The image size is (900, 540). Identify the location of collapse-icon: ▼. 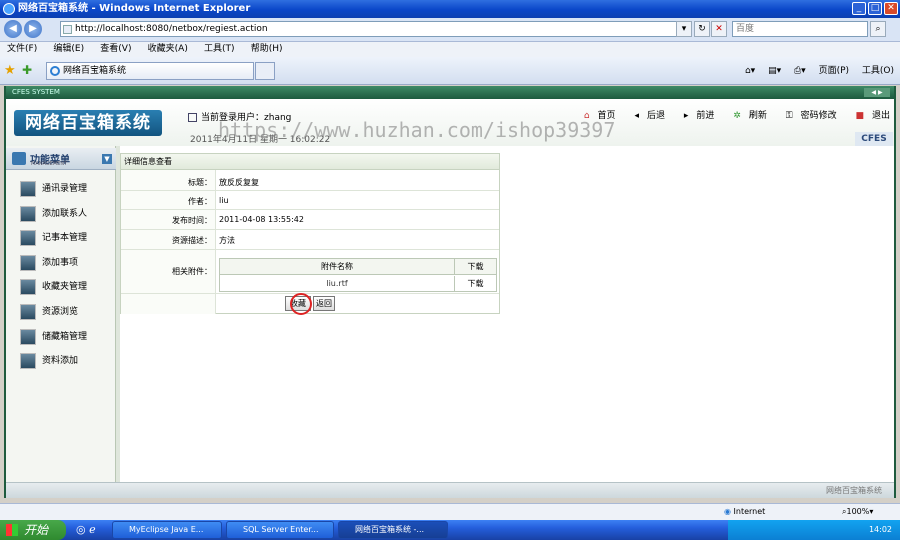
(107, 159).